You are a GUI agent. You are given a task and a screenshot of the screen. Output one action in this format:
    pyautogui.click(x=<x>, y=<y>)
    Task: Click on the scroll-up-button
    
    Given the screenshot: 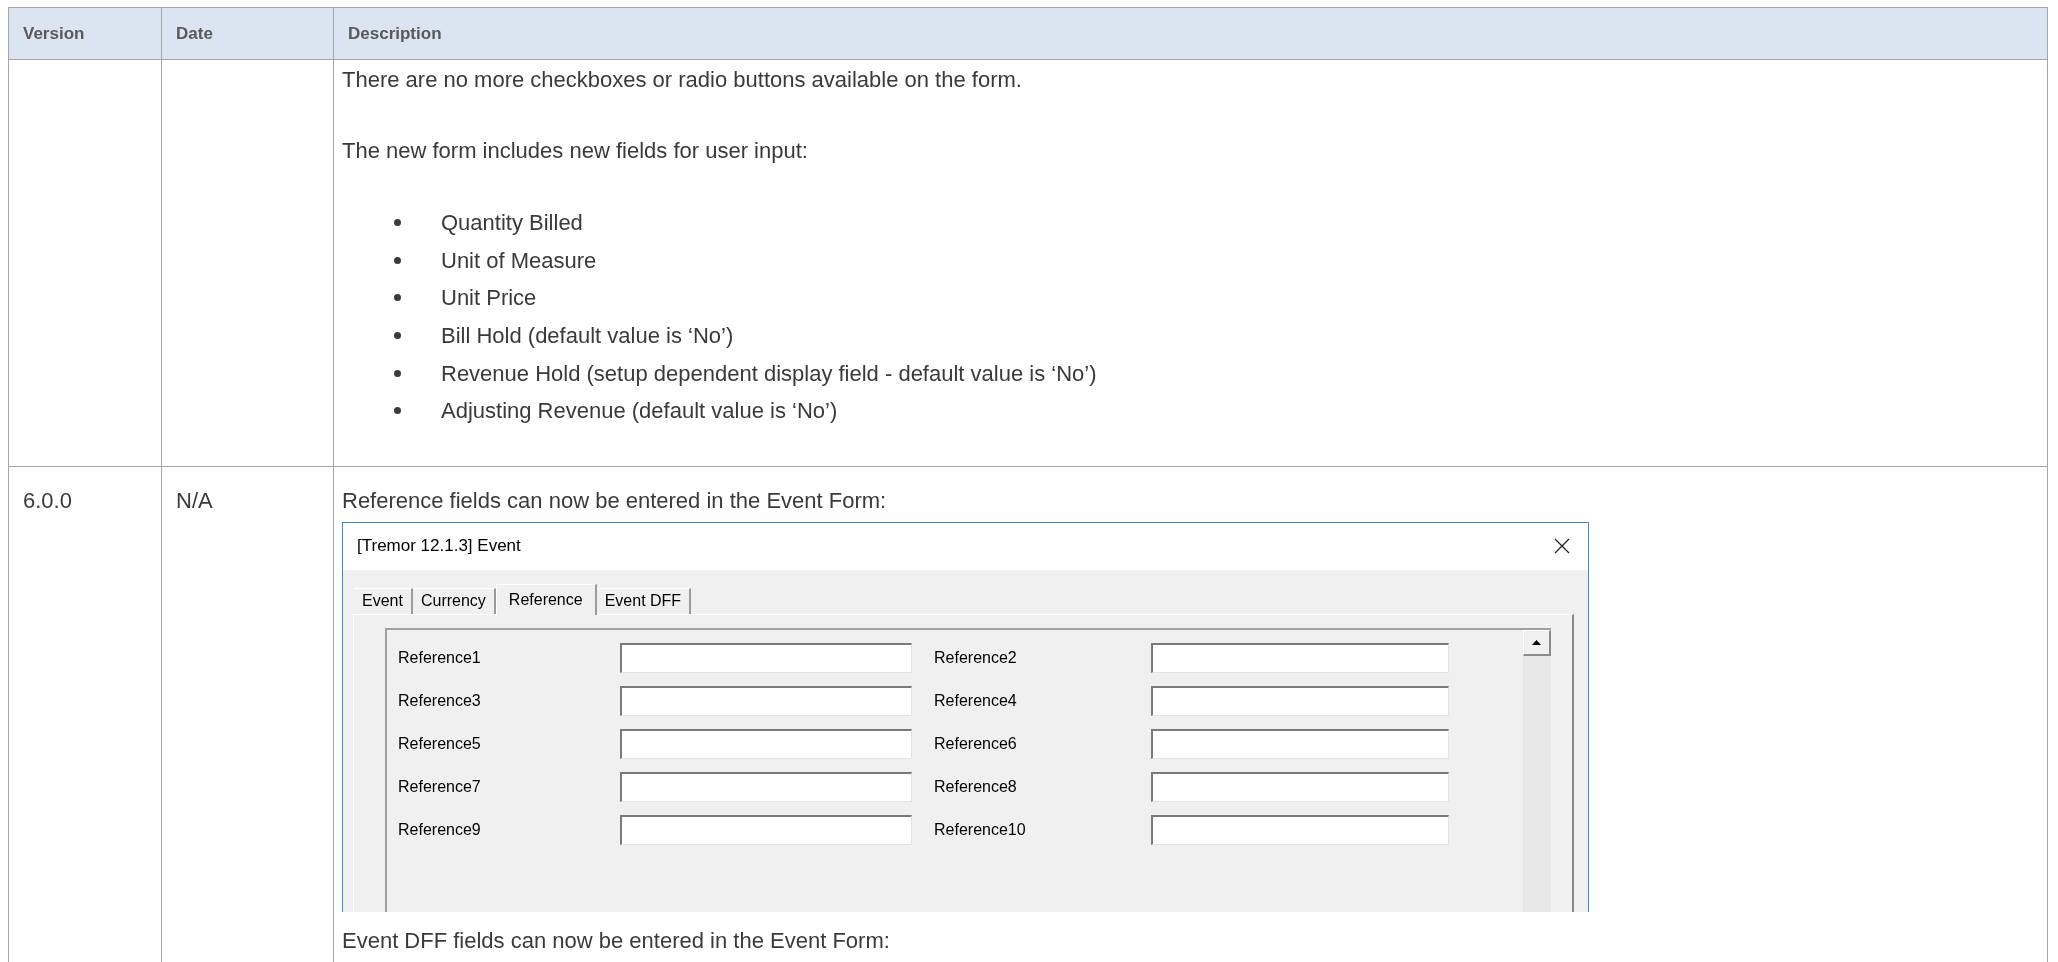 What is the action you would take?
    pyautogui.click(x=1537, y=642)
    